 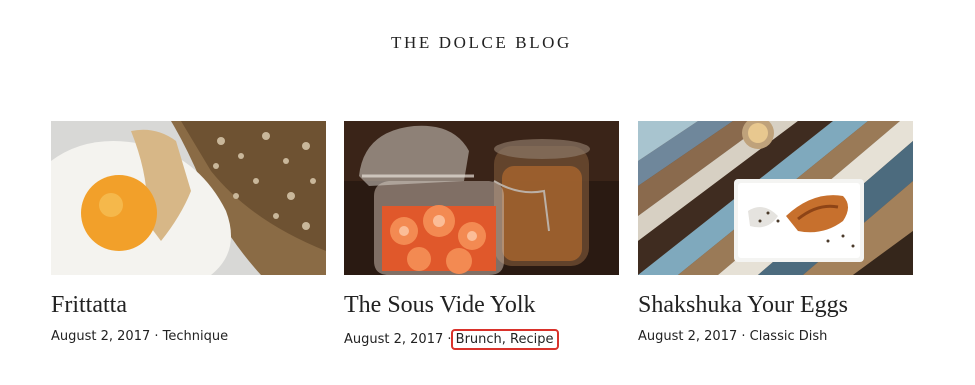 I want to click on post-title: Shakshuka Your Eggs, so click(x=743, y=305).